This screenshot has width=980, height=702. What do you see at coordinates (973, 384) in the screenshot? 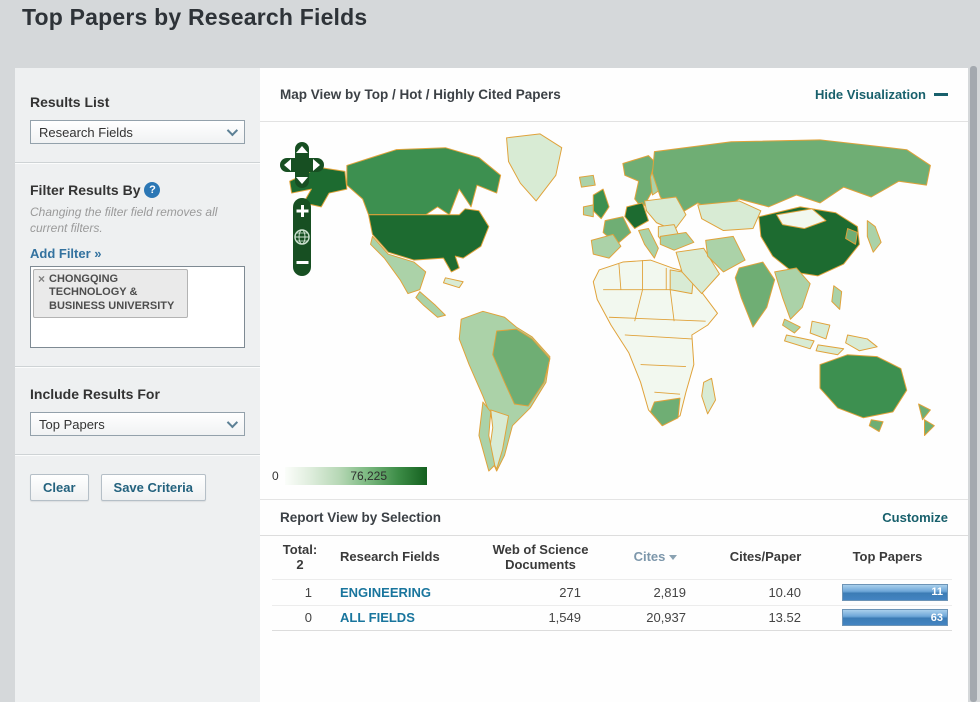
I see `vertical-scrollbar` at bounding box center [973, 384].